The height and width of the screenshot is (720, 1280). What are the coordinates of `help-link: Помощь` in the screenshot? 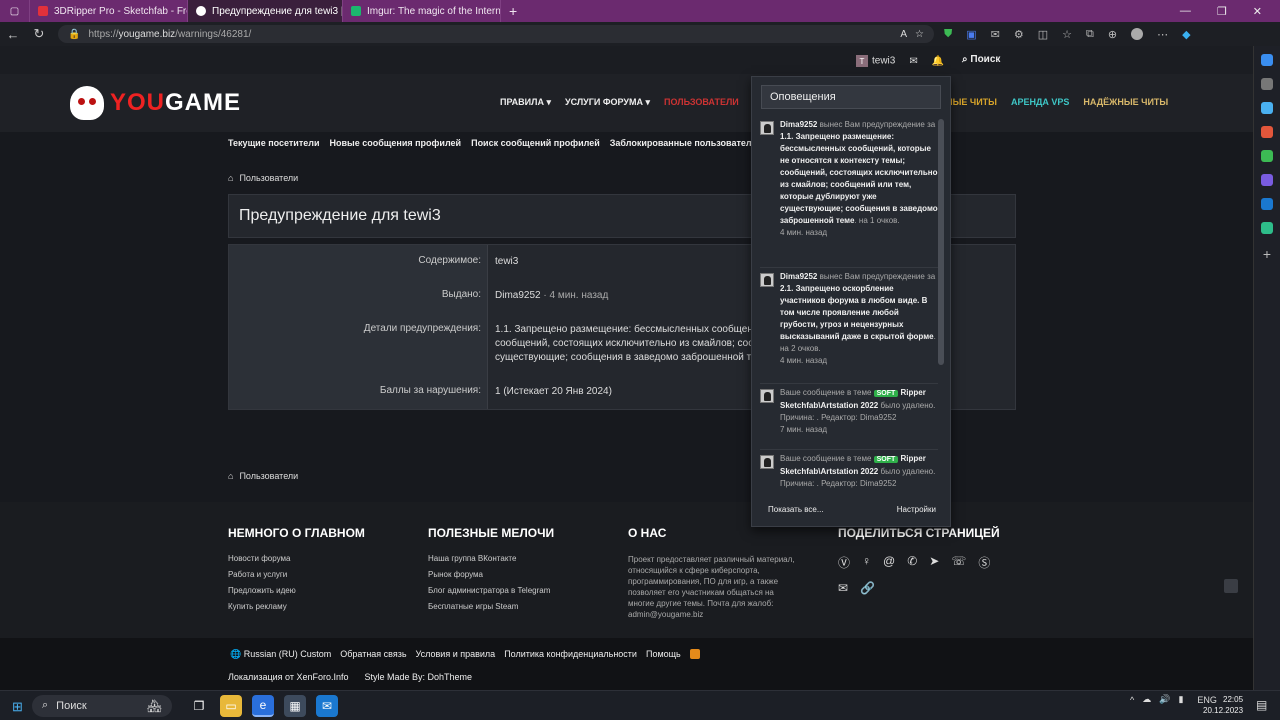 It's located at (663, 654).